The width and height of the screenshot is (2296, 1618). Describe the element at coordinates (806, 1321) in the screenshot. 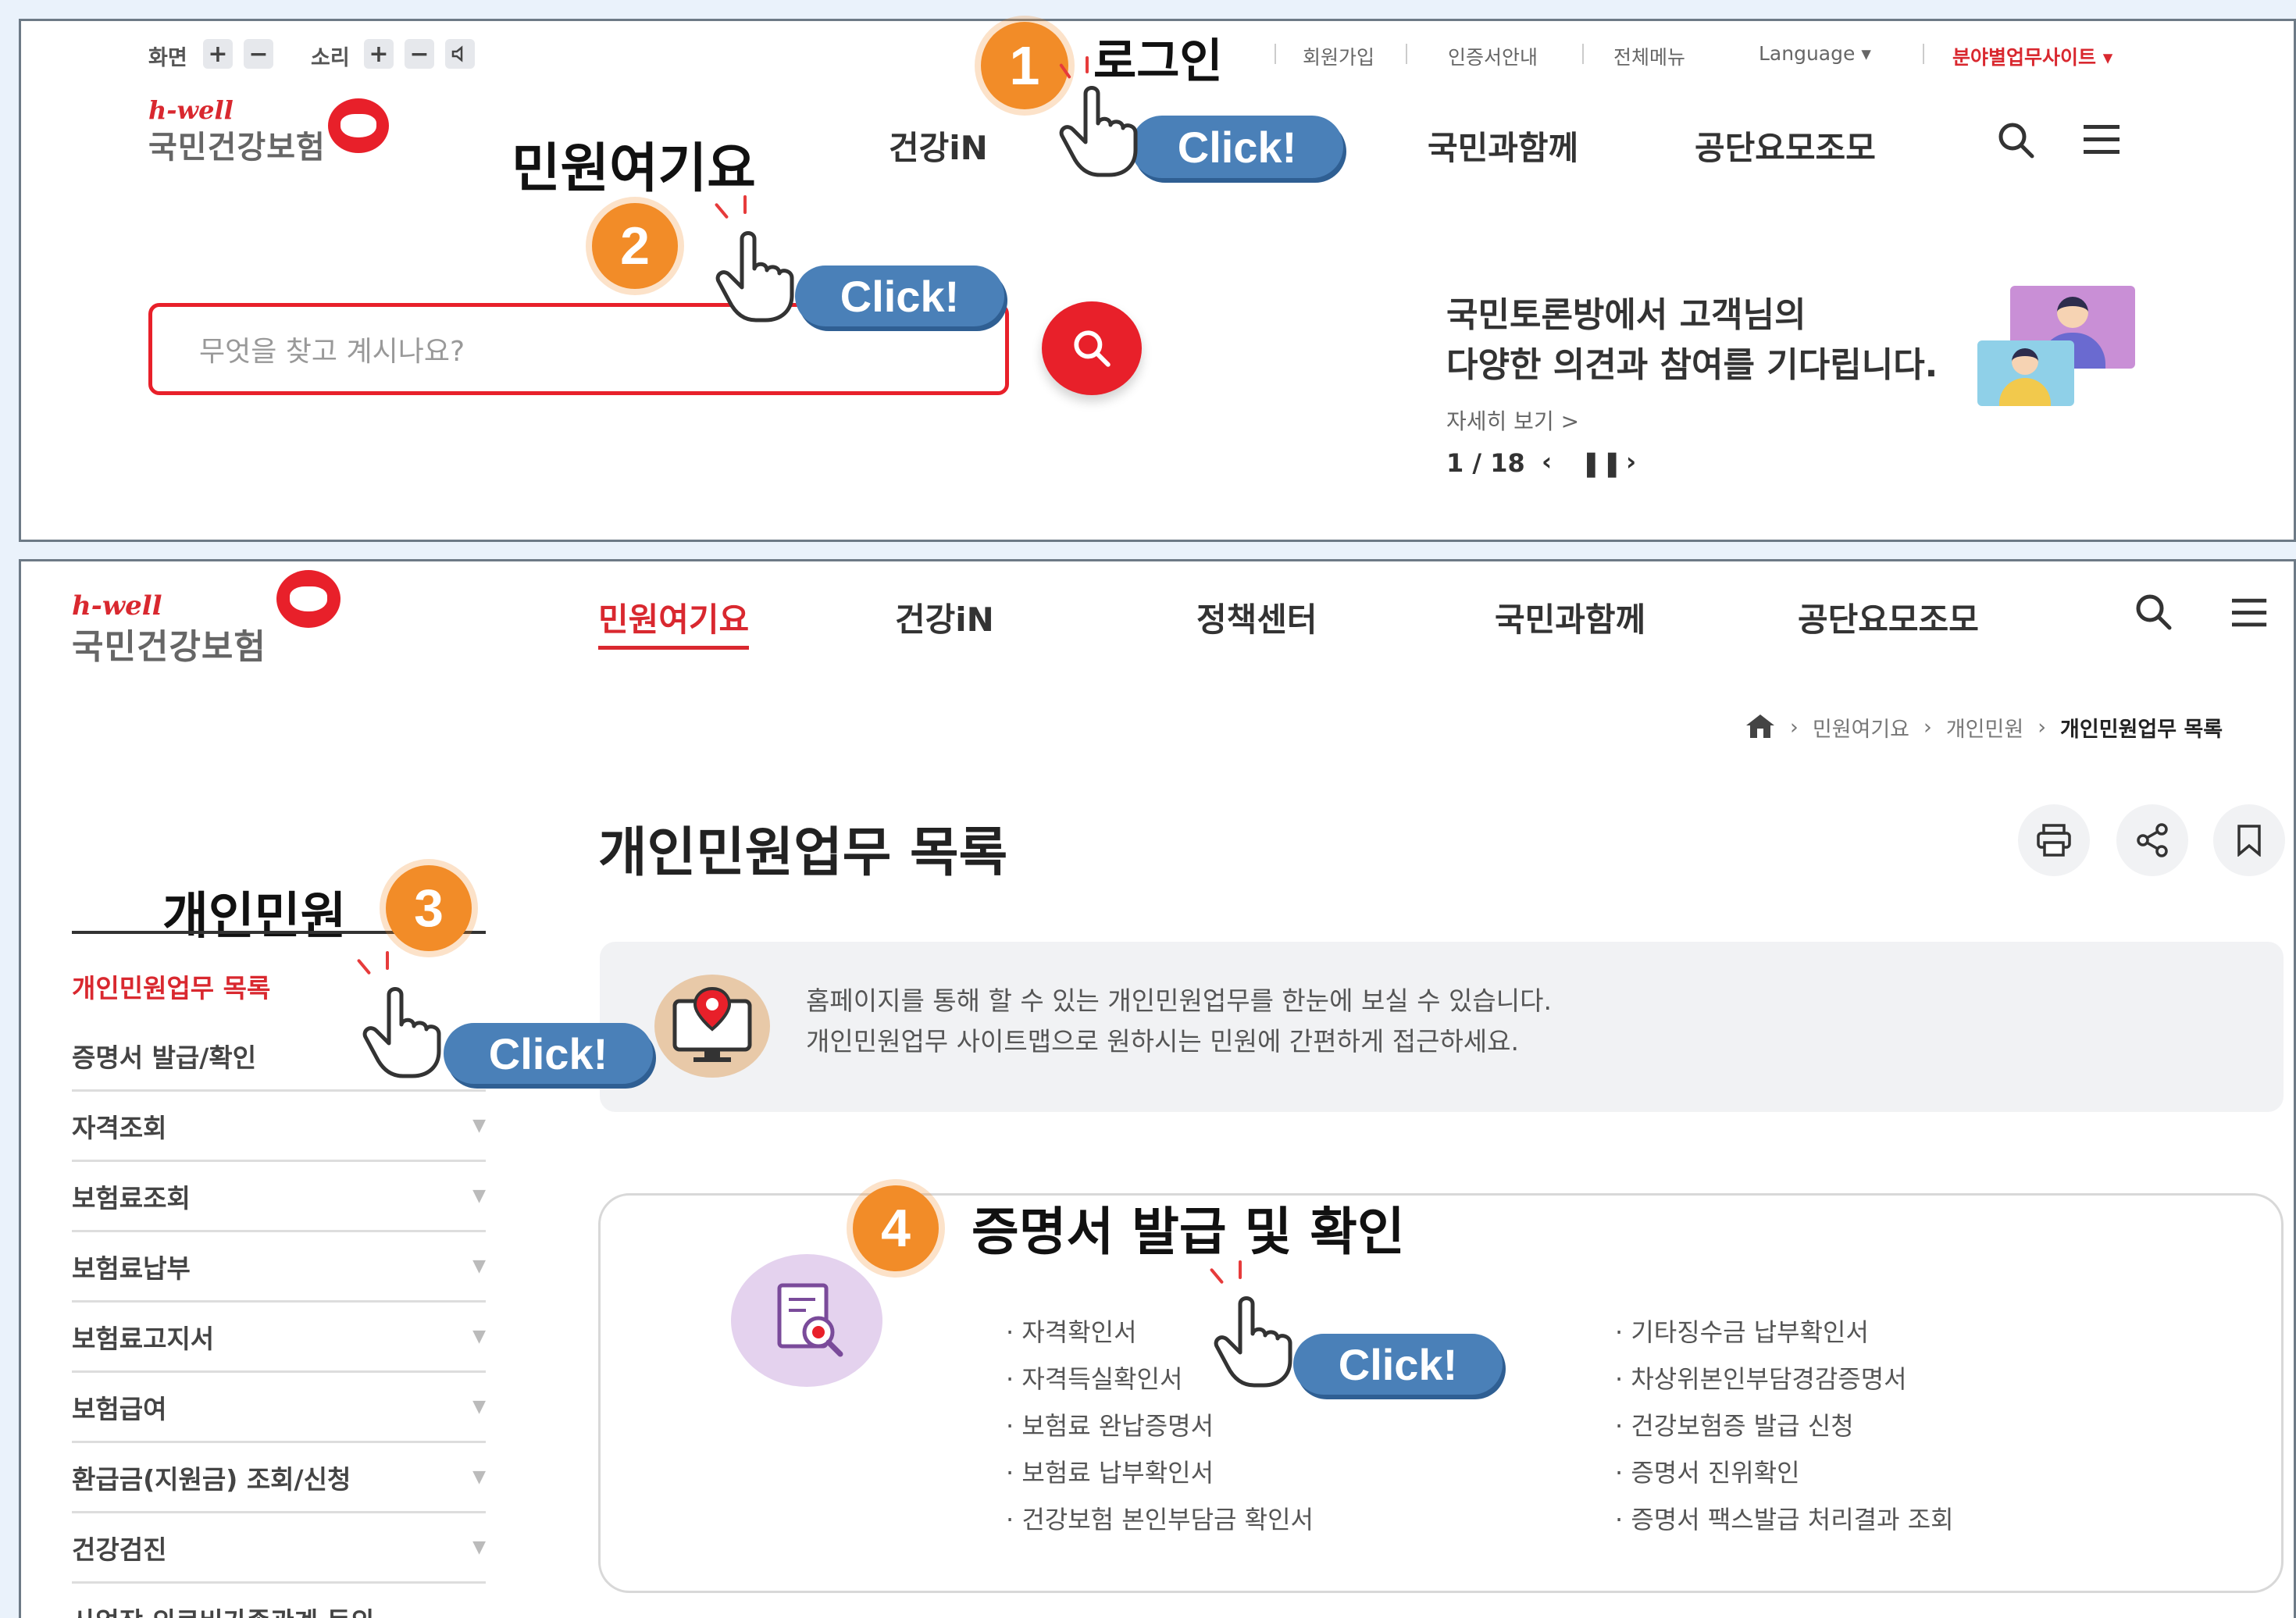

I see `certificate-magnifier-icon` at that location.